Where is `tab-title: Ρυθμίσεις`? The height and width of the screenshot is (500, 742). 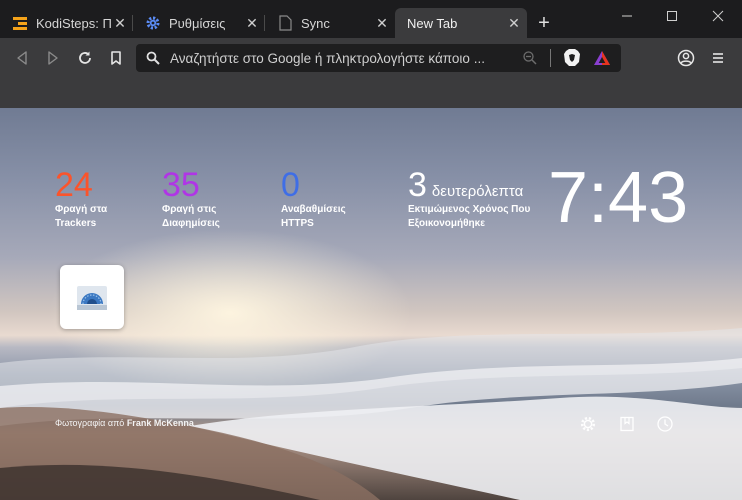 tab-title: Ρυθμίσεις is located at coordinates (197, 23).